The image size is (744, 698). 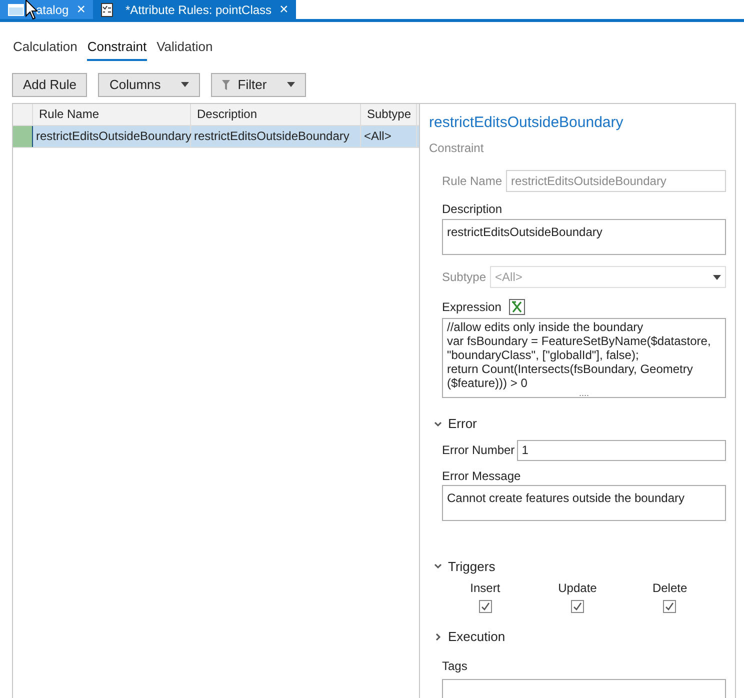 I want to click on window-icon, so click(x=16, y=10).